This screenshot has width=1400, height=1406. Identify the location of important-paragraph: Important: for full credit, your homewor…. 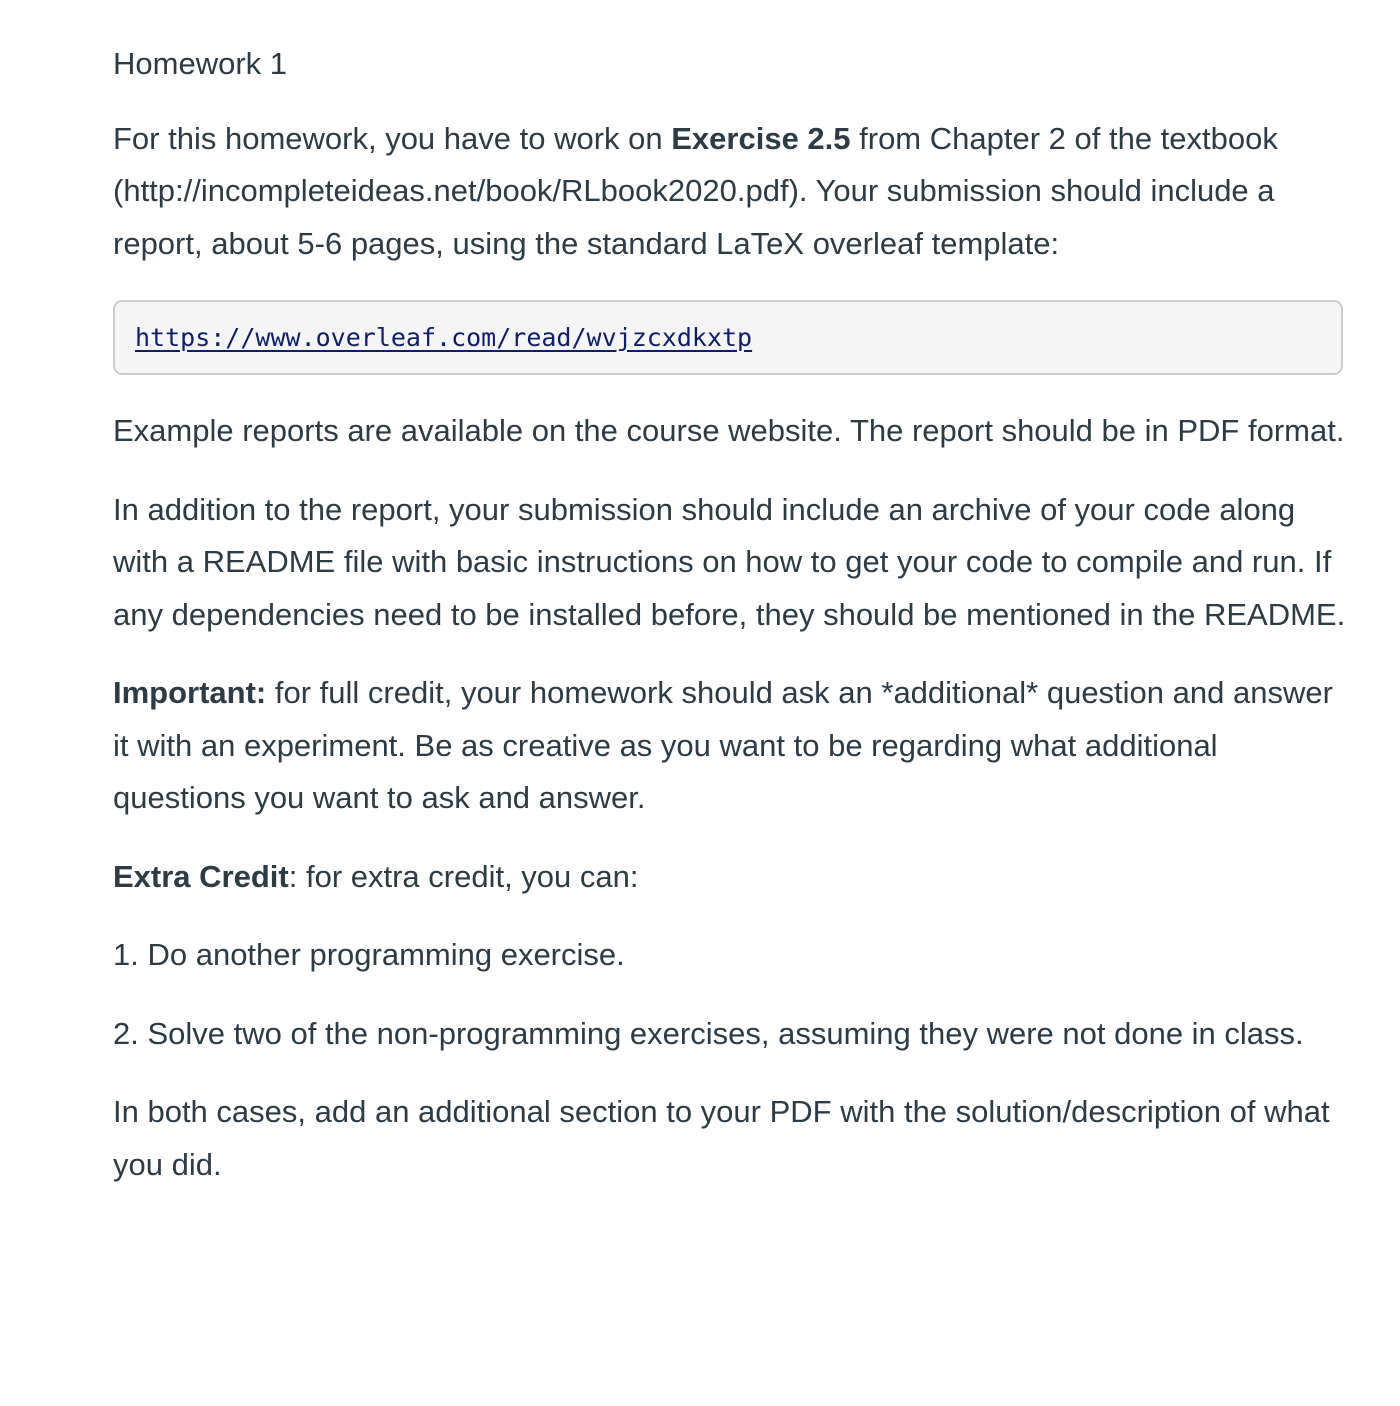
(730, 746).